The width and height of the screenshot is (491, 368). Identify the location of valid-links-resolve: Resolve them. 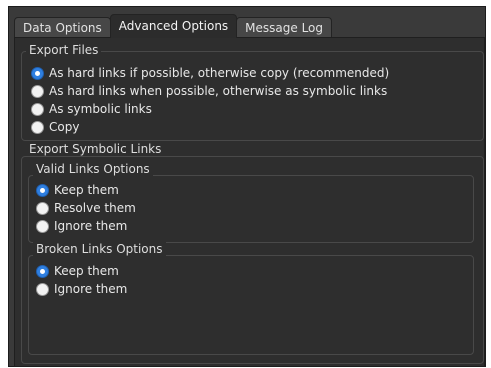
(86, 208).